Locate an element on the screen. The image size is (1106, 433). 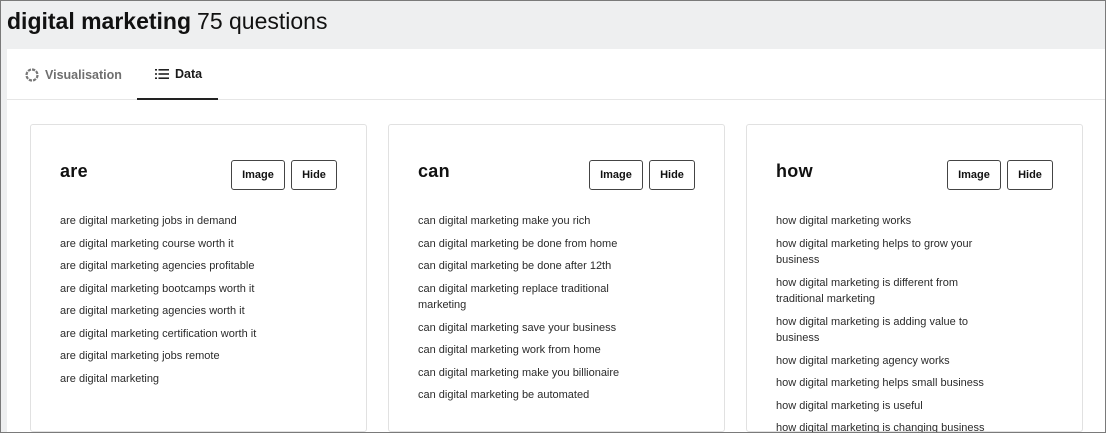
tab-data-label: Data is located at coordinates (189, 73).